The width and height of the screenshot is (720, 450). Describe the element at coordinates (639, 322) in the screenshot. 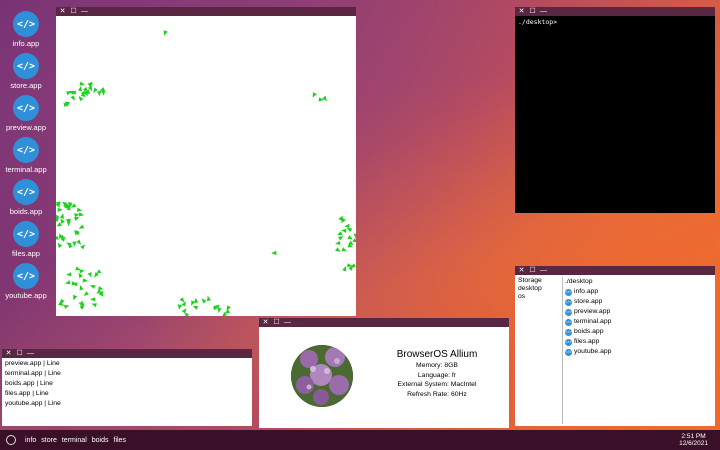

I see `file-item: </> terminal.app` at that location.